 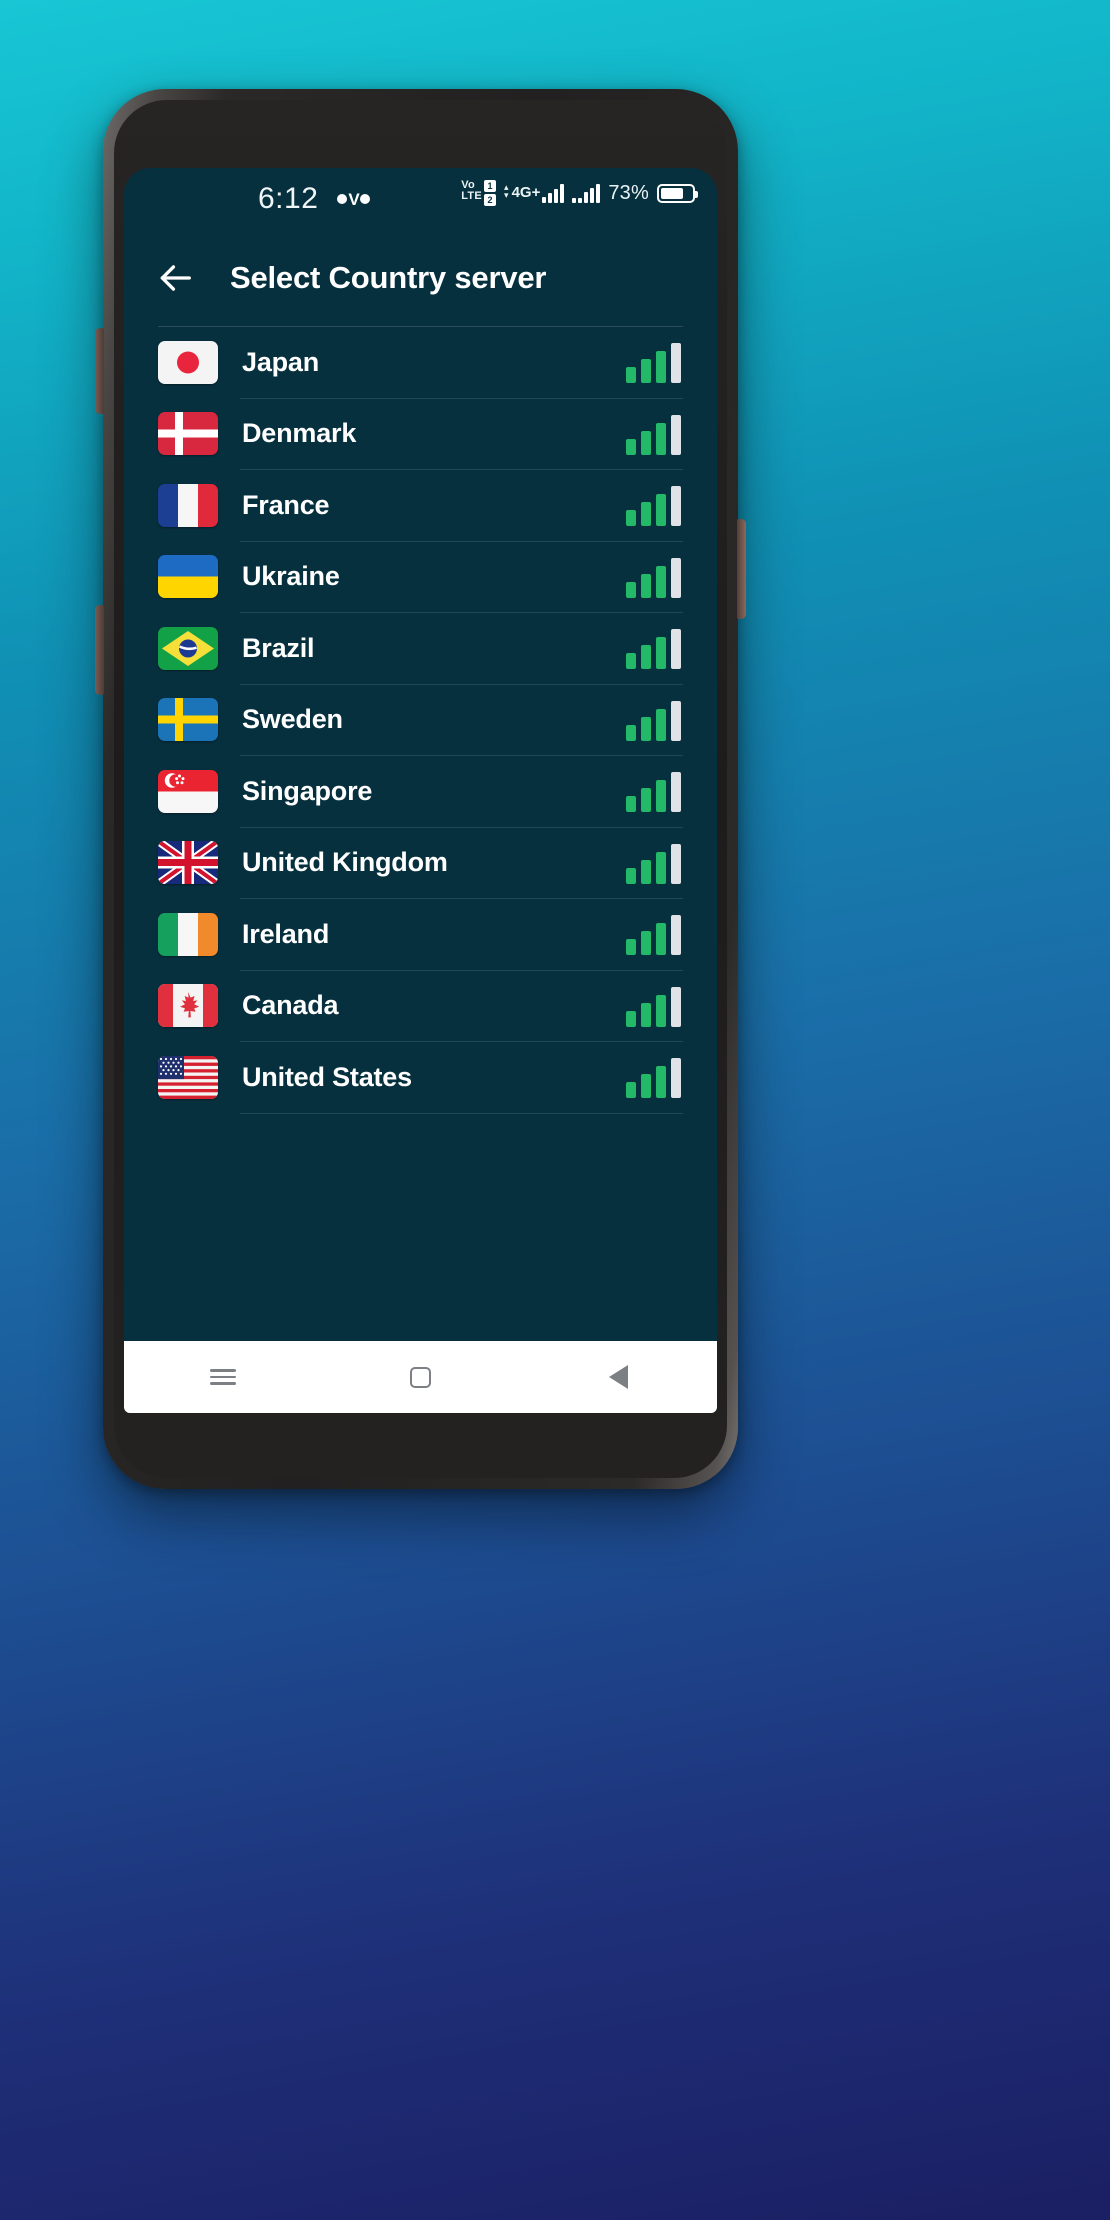 What do you see at coordinates (188, 934) in the screenshot?
I see `flag-icon-ie` at bounding box center [188, 934].